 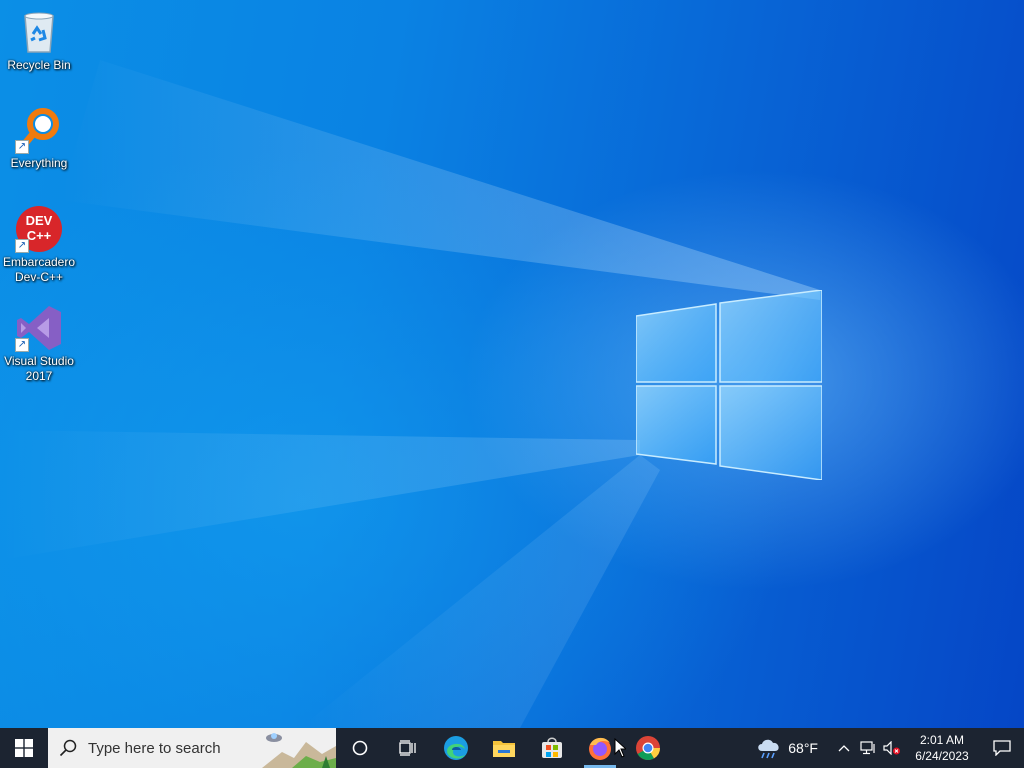 I want to click on desktop-icon-label: Visual Studio 2017, so click(x=39, y=368).